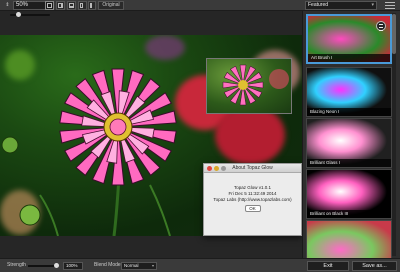 The width and height of the screenshot is (400, 272). I want to click on navigator-flower, so click(255, 85).